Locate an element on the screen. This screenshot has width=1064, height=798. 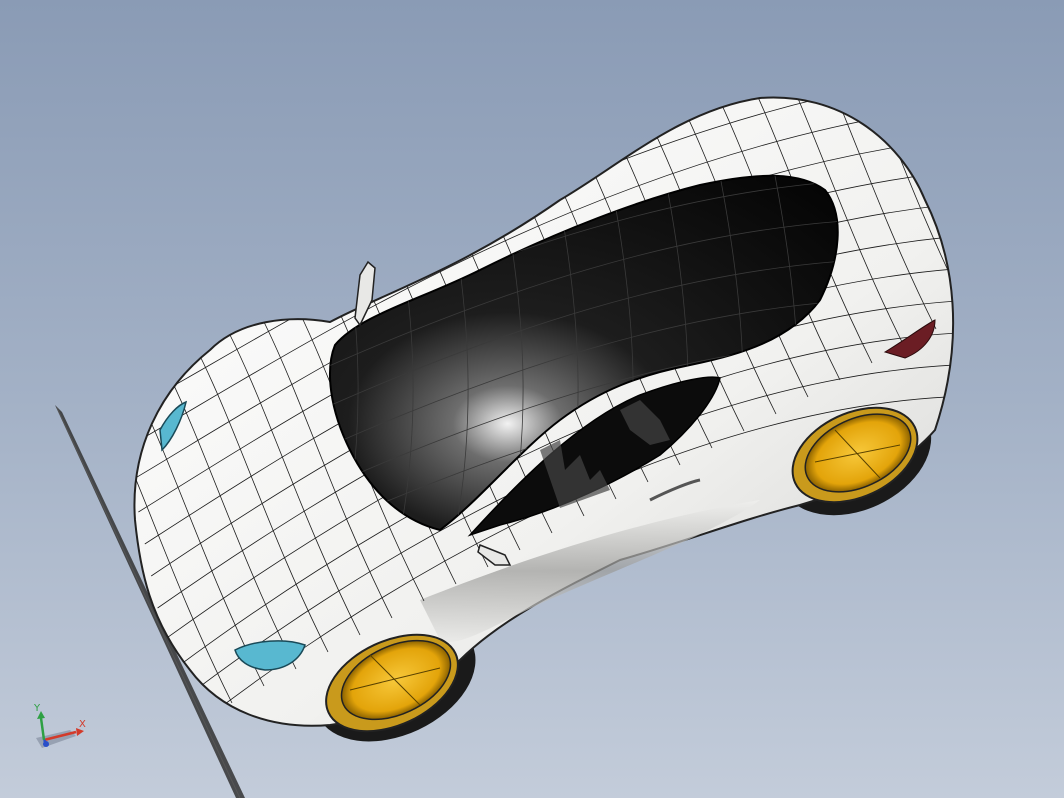
coordinate-triad: X Y is located at coordinates (63, 729).